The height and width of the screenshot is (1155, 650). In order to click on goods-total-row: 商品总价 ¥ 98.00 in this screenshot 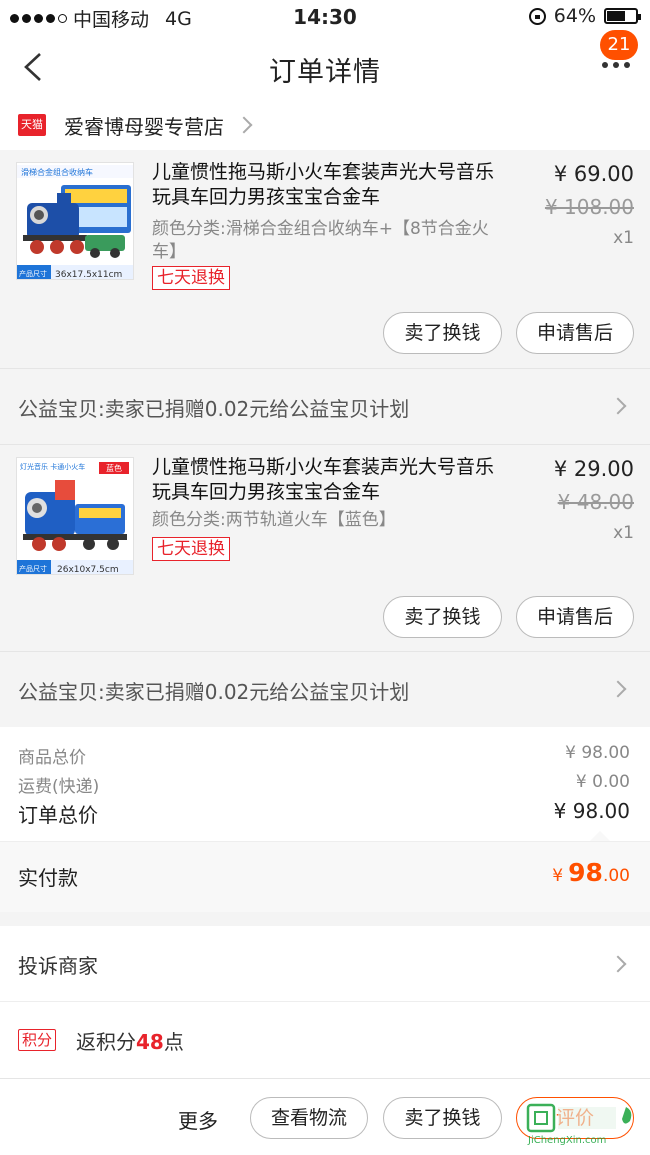, I will do `click(324, 755)`.